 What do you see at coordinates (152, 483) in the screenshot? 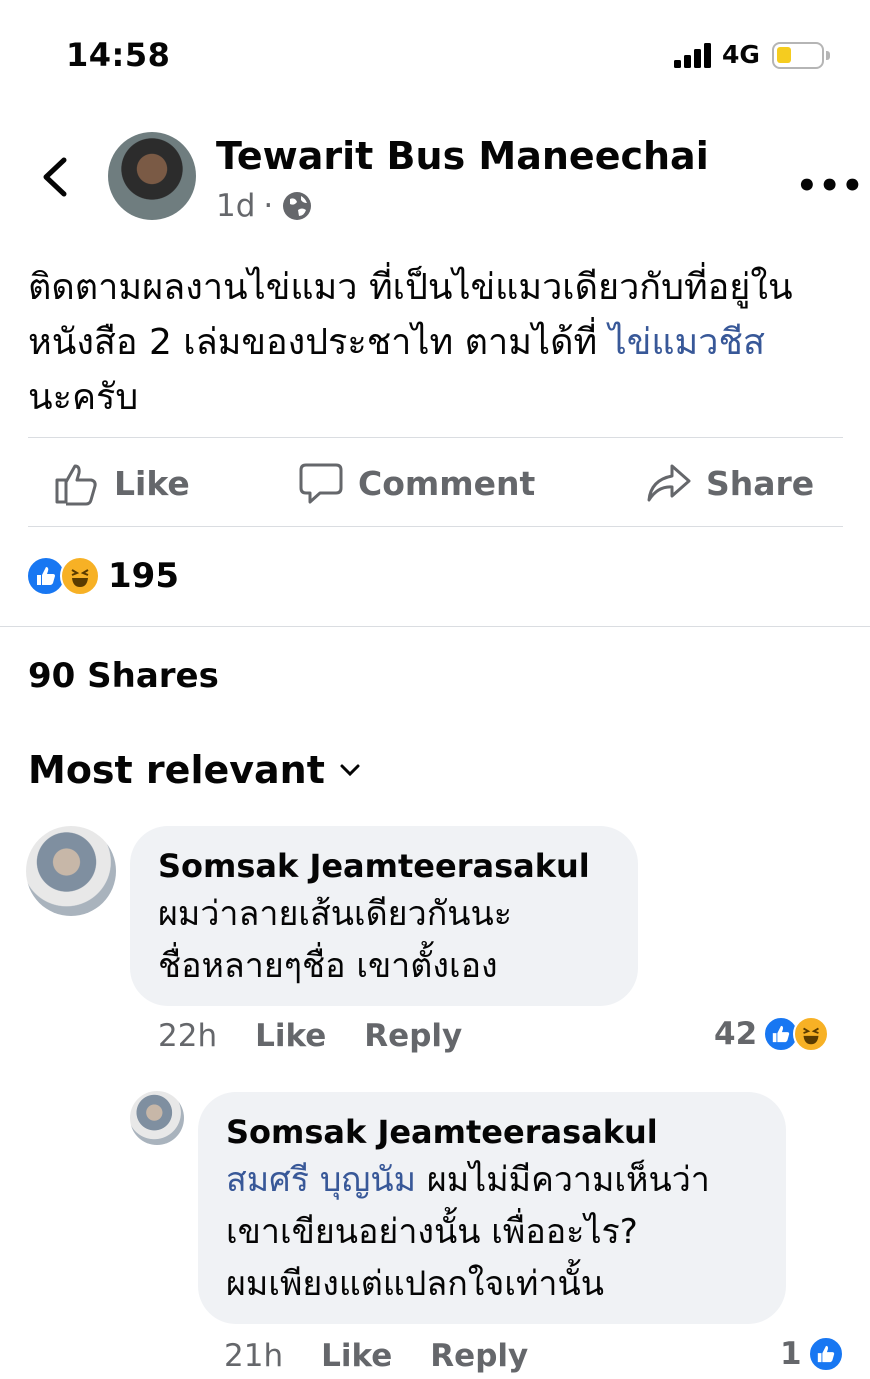
I see `like-label: Like` at bounding box center [152, 483].